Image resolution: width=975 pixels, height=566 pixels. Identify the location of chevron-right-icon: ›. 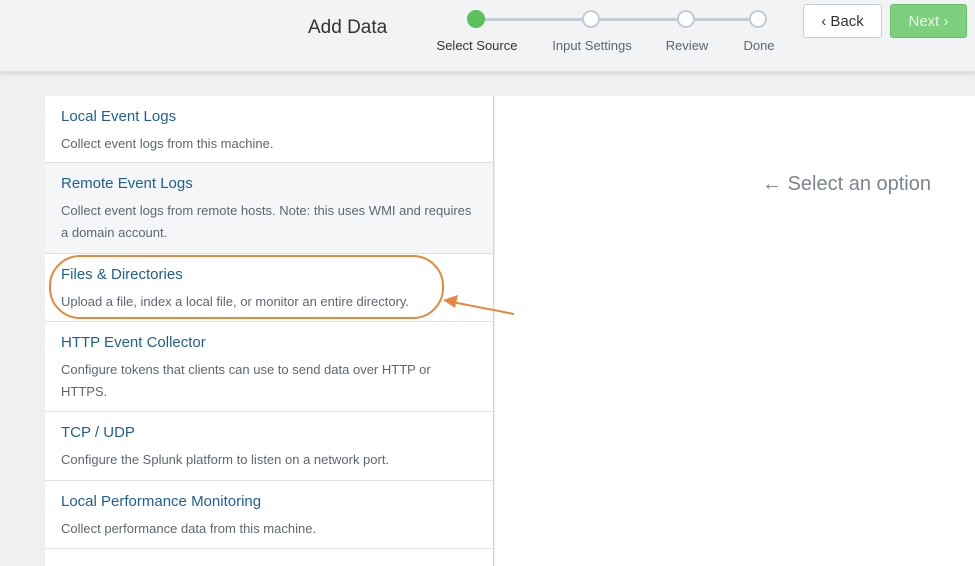
(944, 21).